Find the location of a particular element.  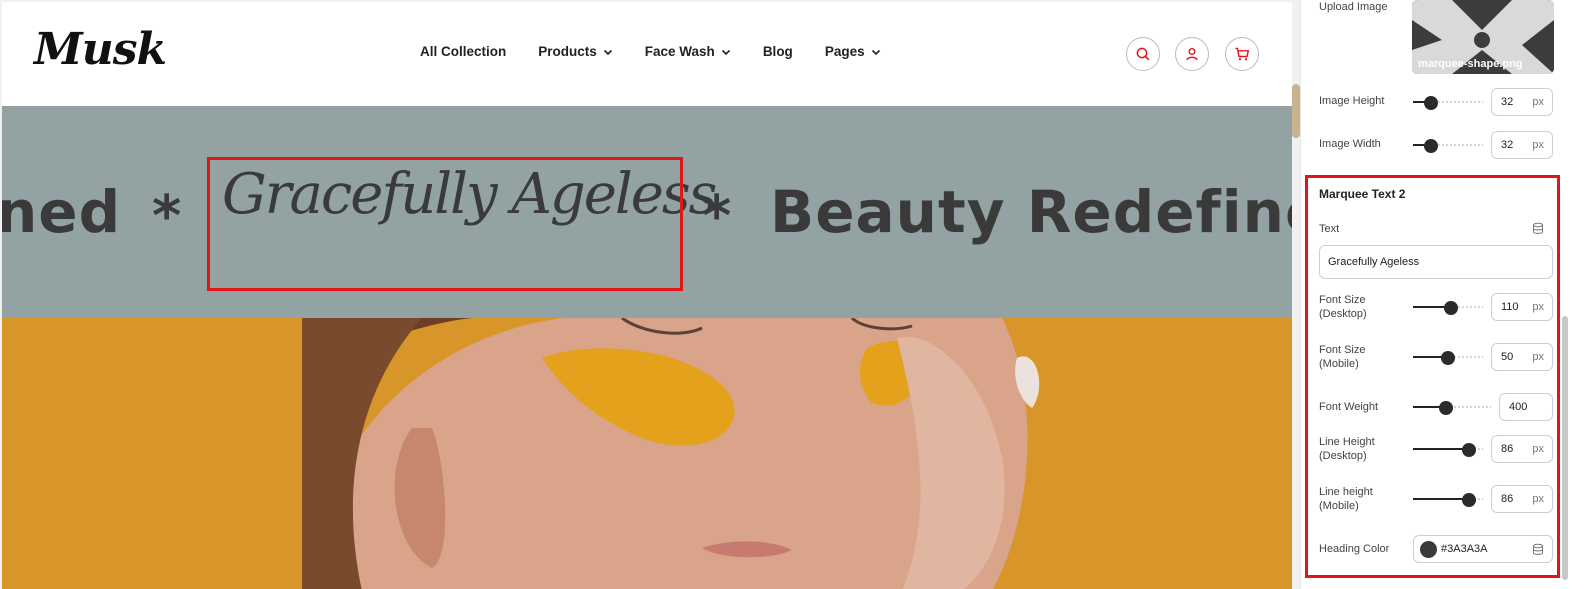

line-height-desktop-label: Line Height (Desktop) is located at coordinates (1347, 449).